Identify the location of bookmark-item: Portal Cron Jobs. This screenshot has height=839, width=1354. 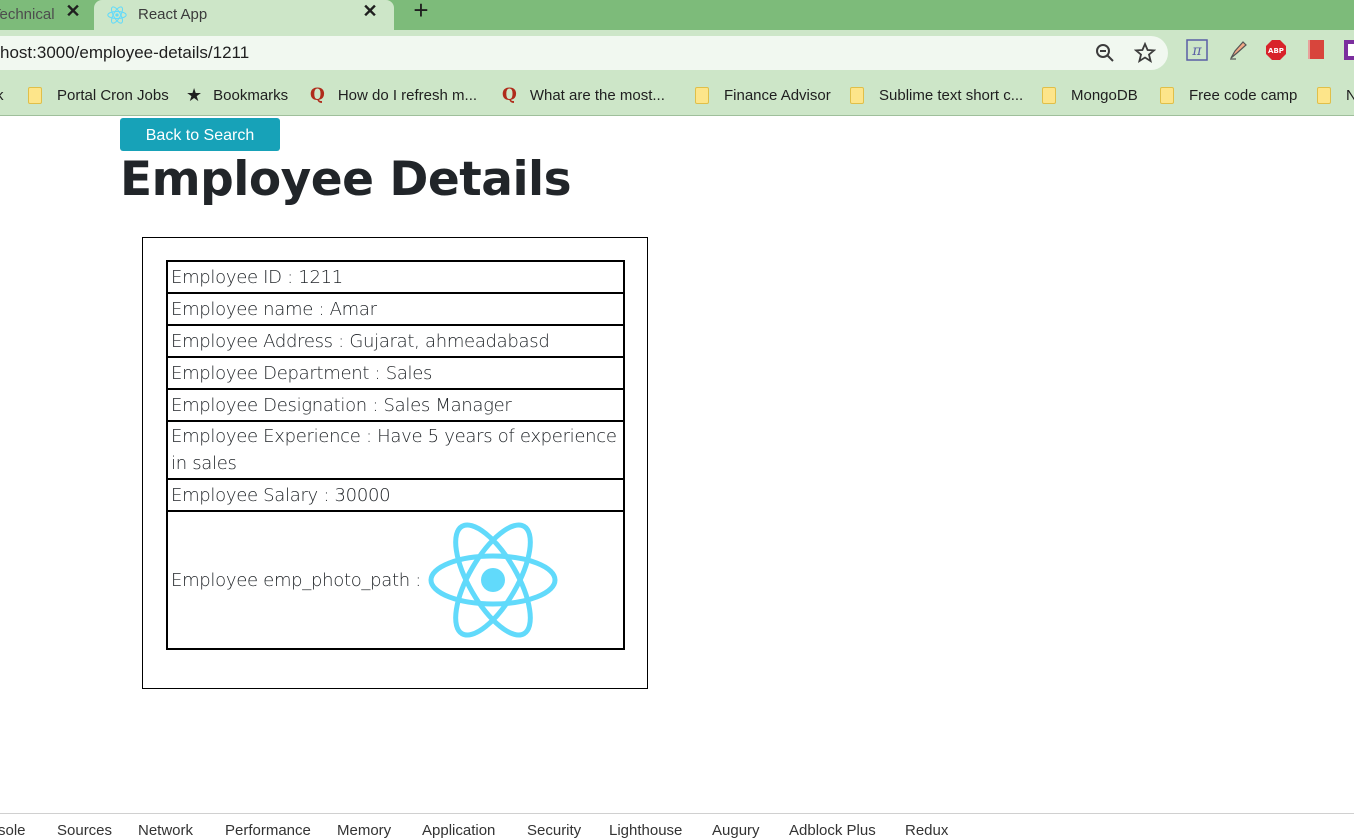
(98, 95).